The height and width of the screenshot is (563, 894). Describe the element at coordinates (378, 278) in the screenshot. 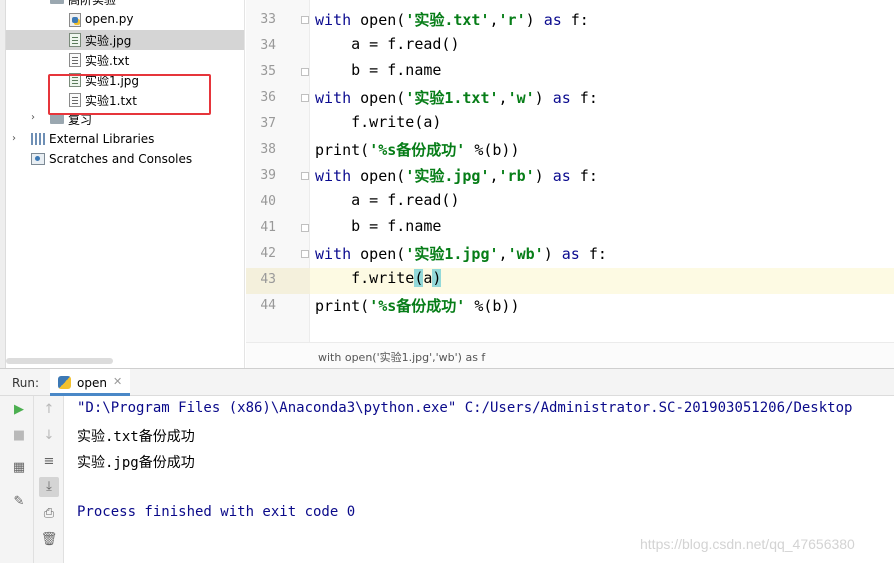

I see `code-line-current: f.write(a)` at that location.